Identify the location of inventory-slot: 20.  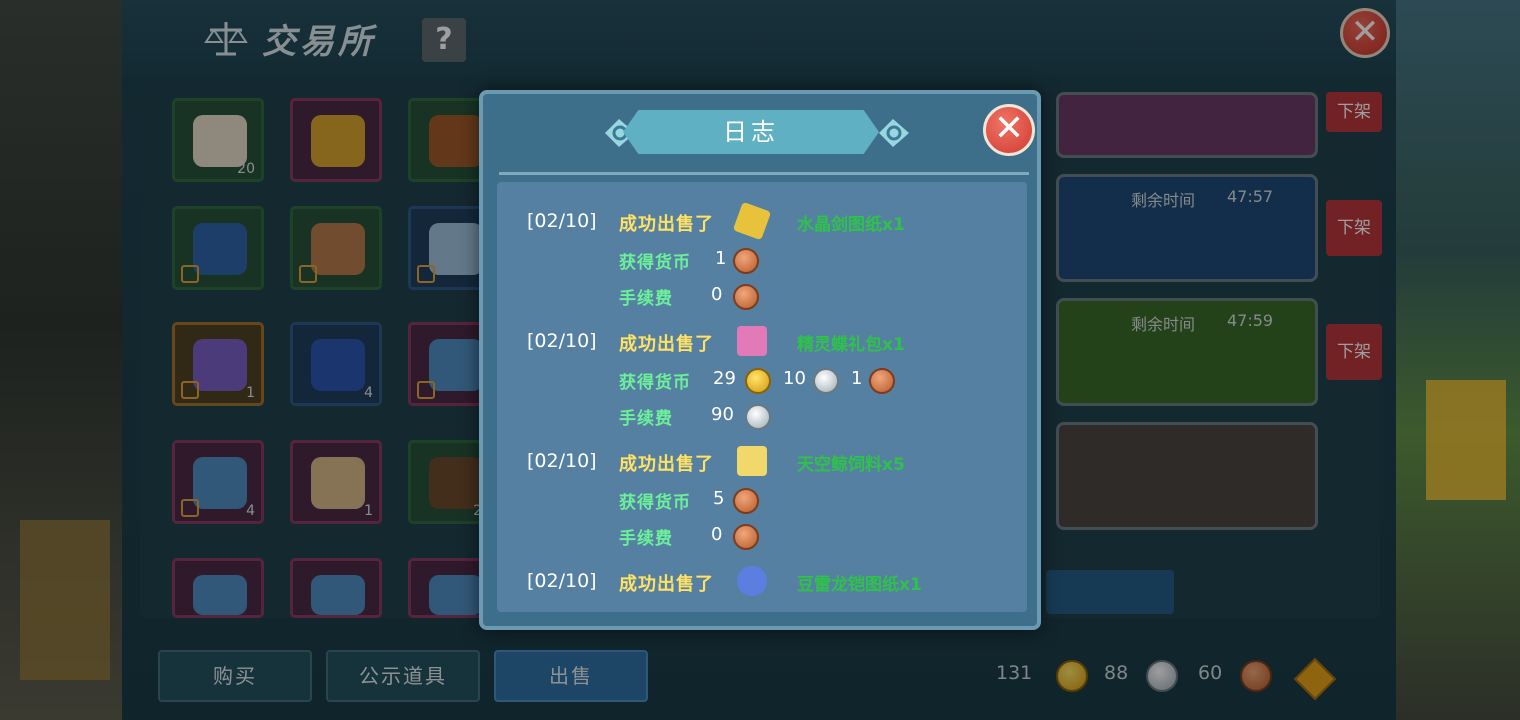
(218, 140).